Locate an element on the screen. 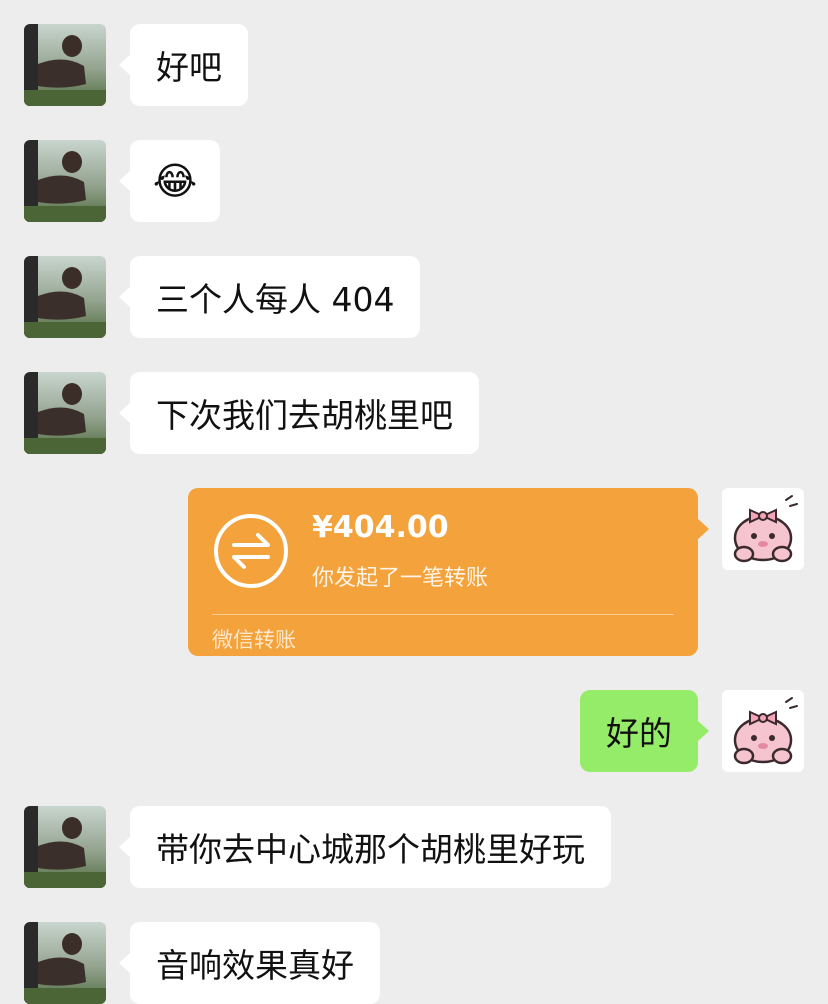 The height and width of the screenshot is (1004, 828). transfer-description: 你发起了一笔转账 is located at coordinates (400, 578).